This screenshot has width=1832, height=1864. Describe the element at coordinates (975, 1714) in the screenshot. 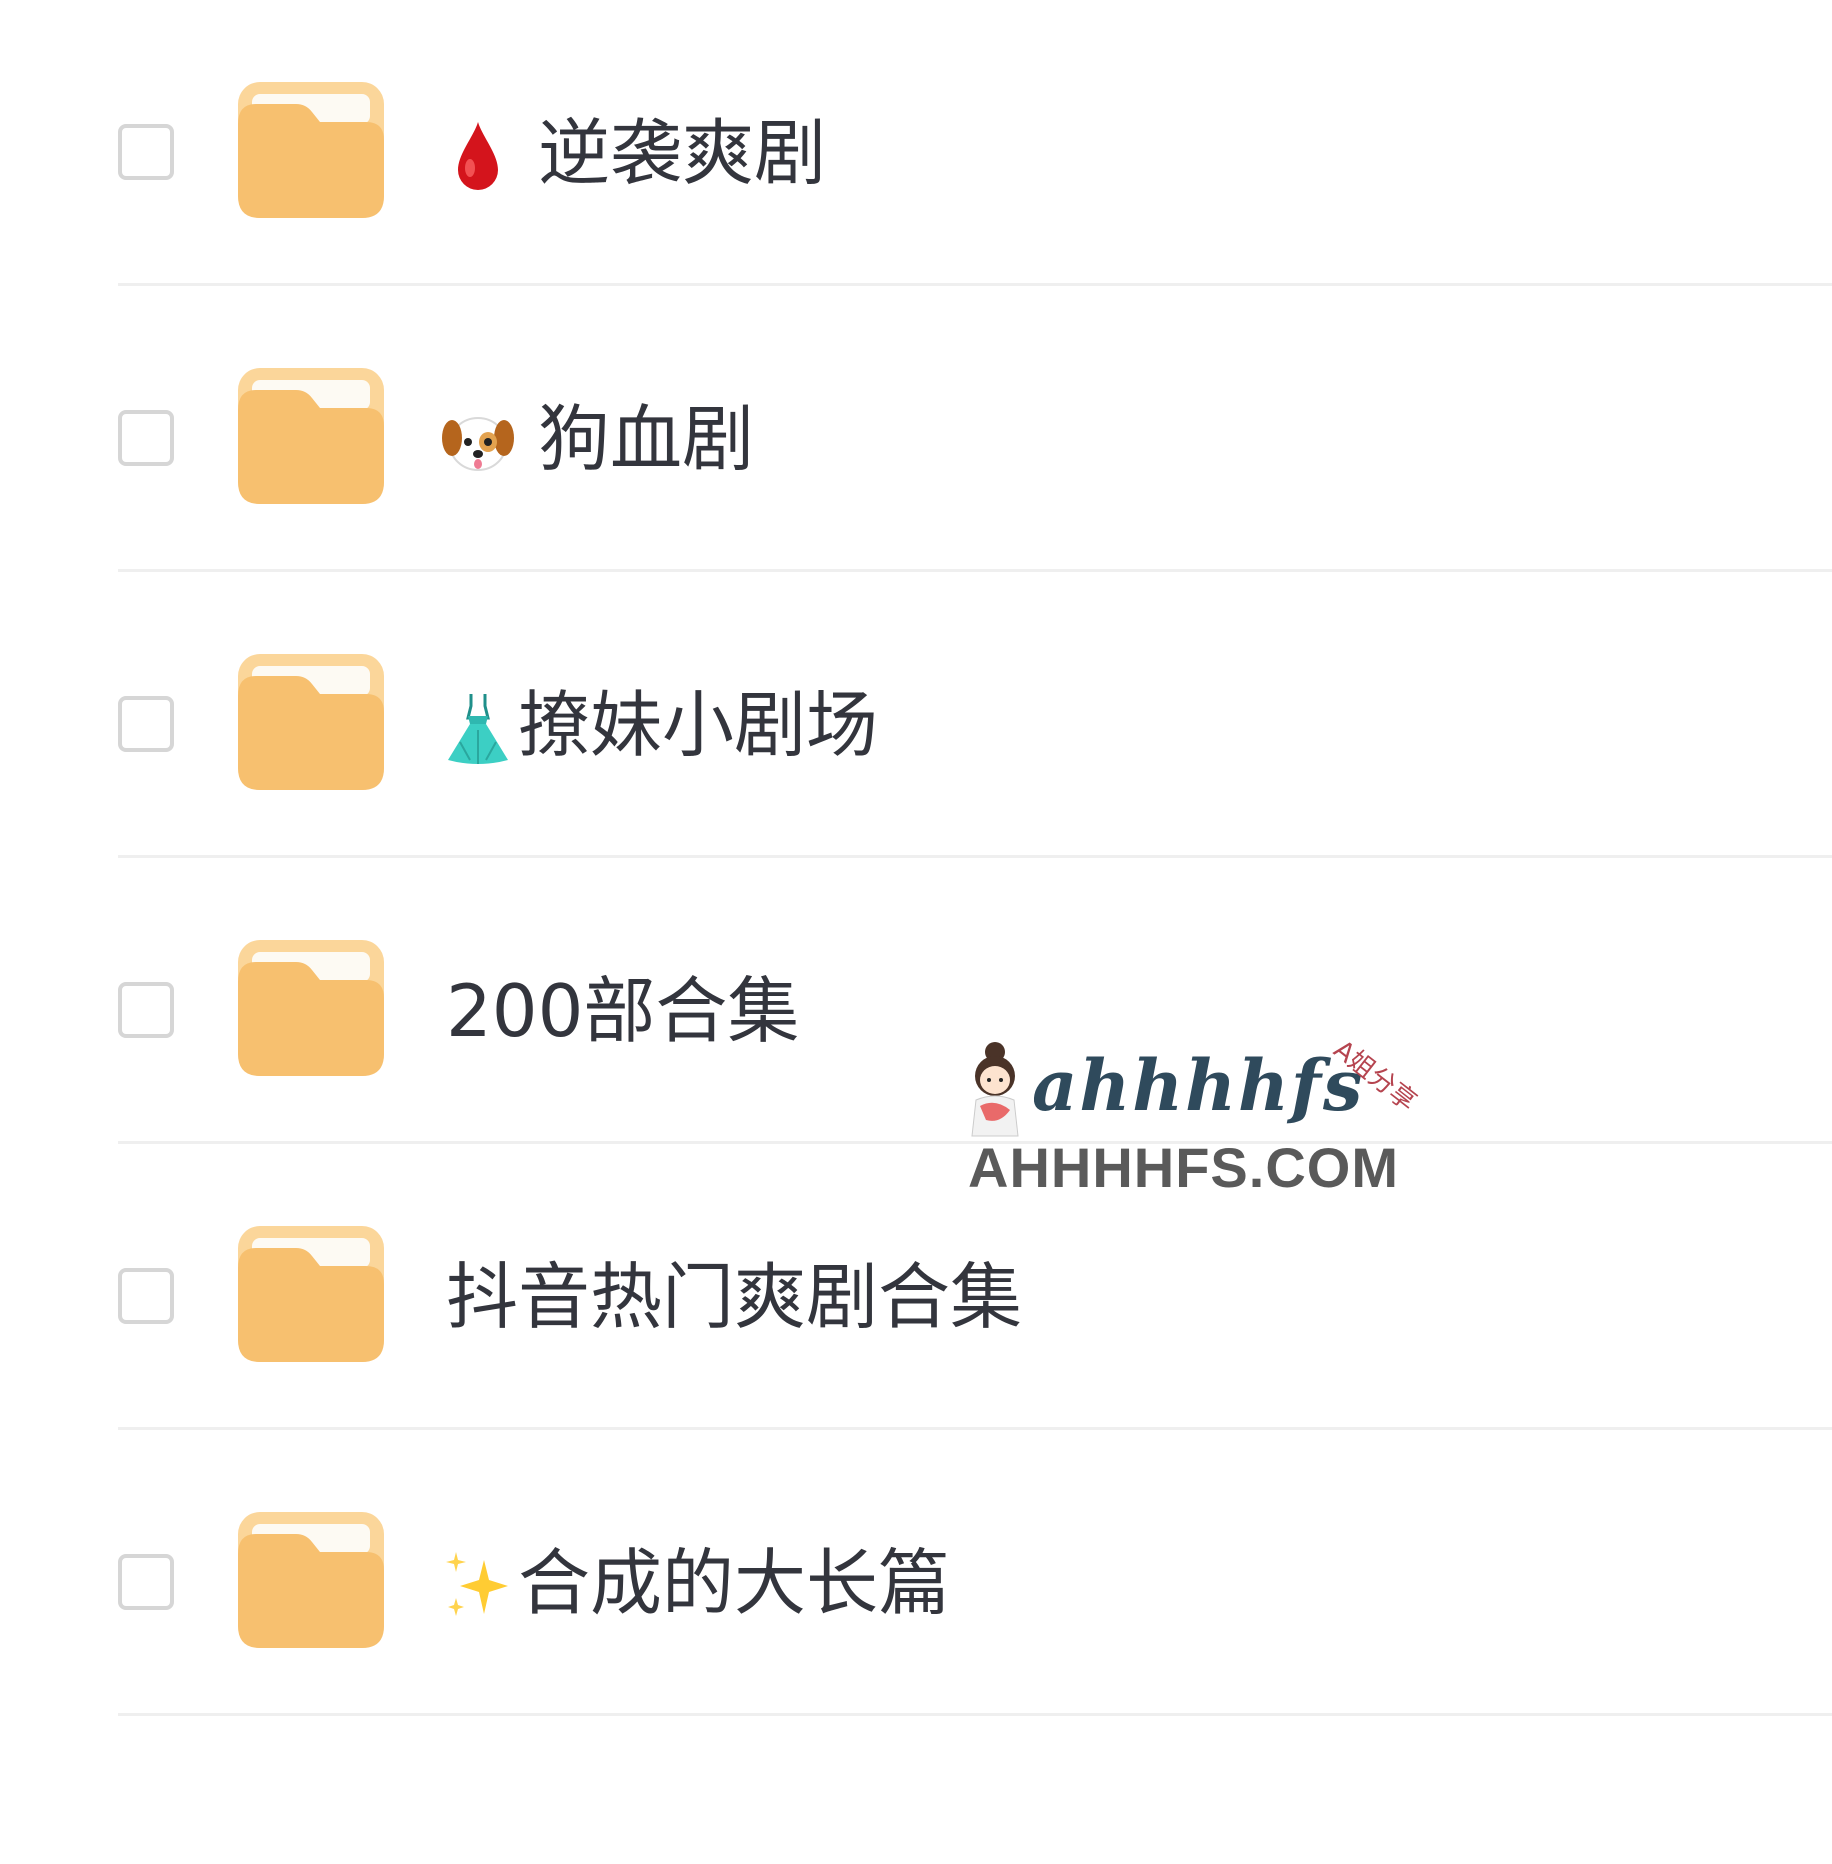

I see `divider` at that location.